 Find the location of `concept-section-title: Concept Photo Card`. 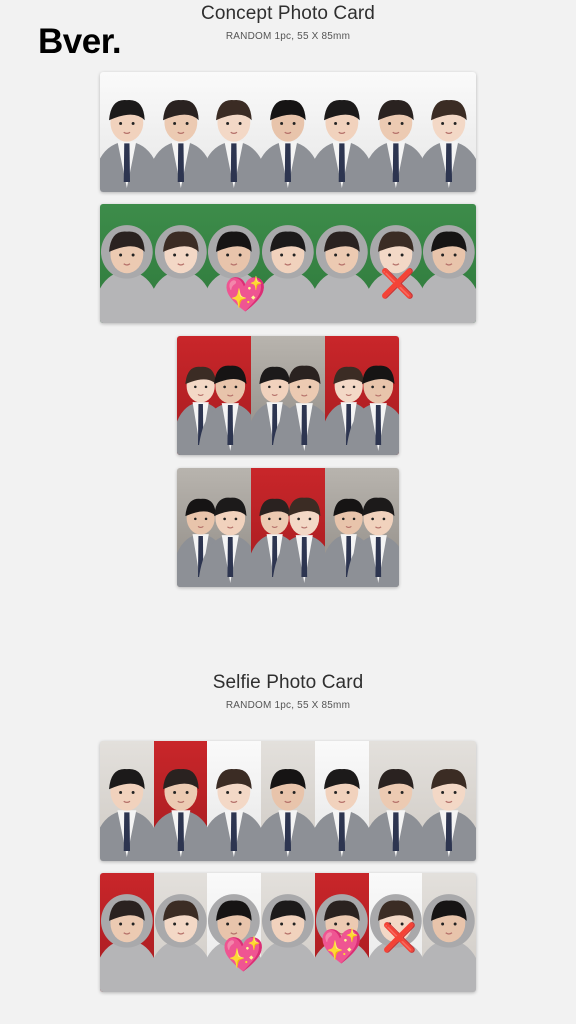

concept-section-title: Concept Photo Card is located at coordinates (288, 13).